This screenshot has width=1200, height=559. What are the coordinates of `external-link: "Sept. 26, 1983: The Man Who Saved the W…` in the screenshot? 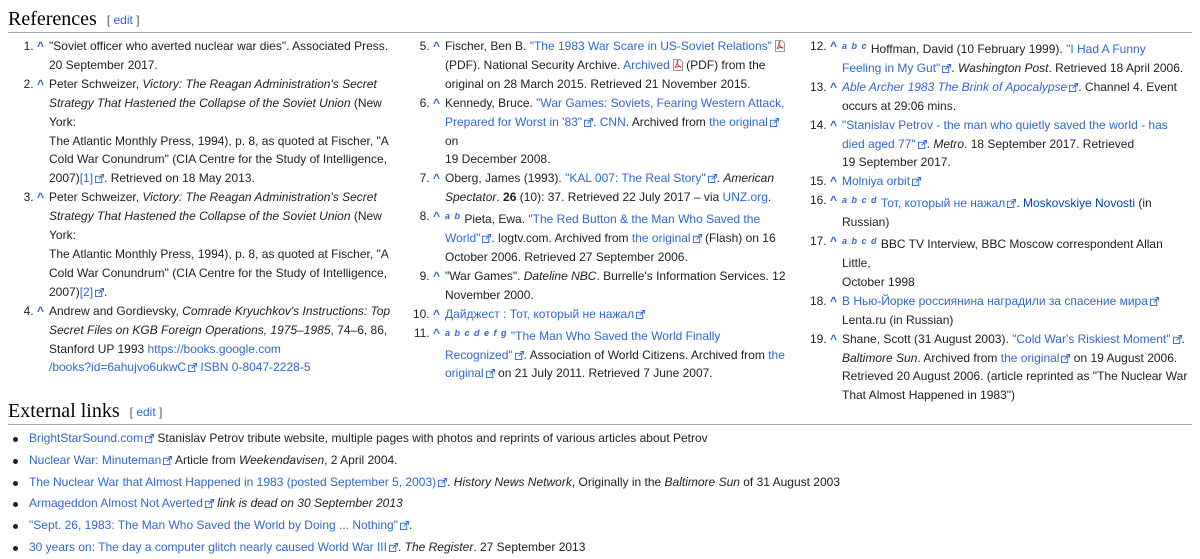 It's located at (213, 525).